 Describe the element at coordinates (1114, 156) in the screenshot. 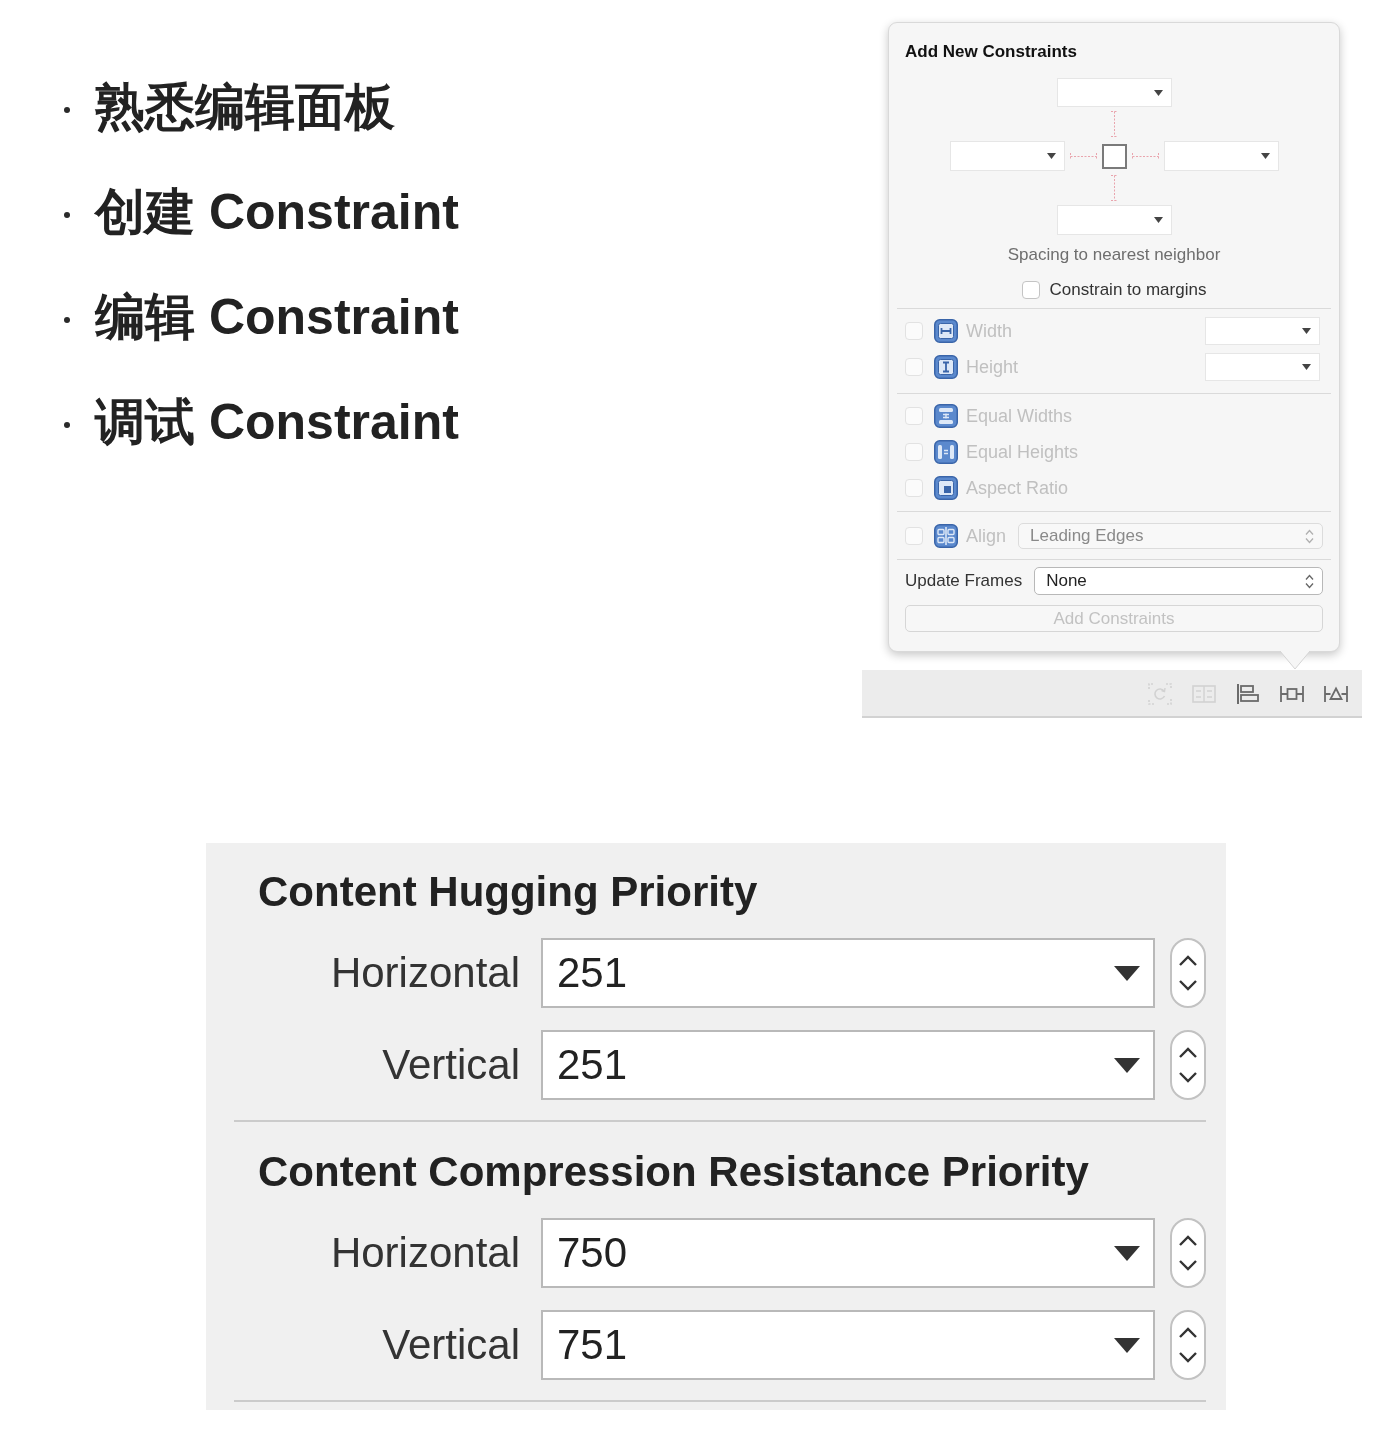

I see `view-square-icon` at that location.